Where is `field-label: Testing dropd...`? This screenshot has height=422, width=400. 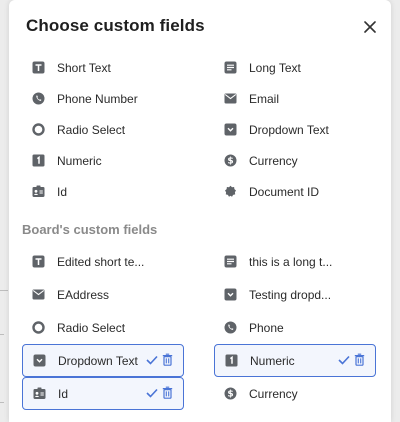
field-label: Testing dropd... is located at coordinates (290, 294).